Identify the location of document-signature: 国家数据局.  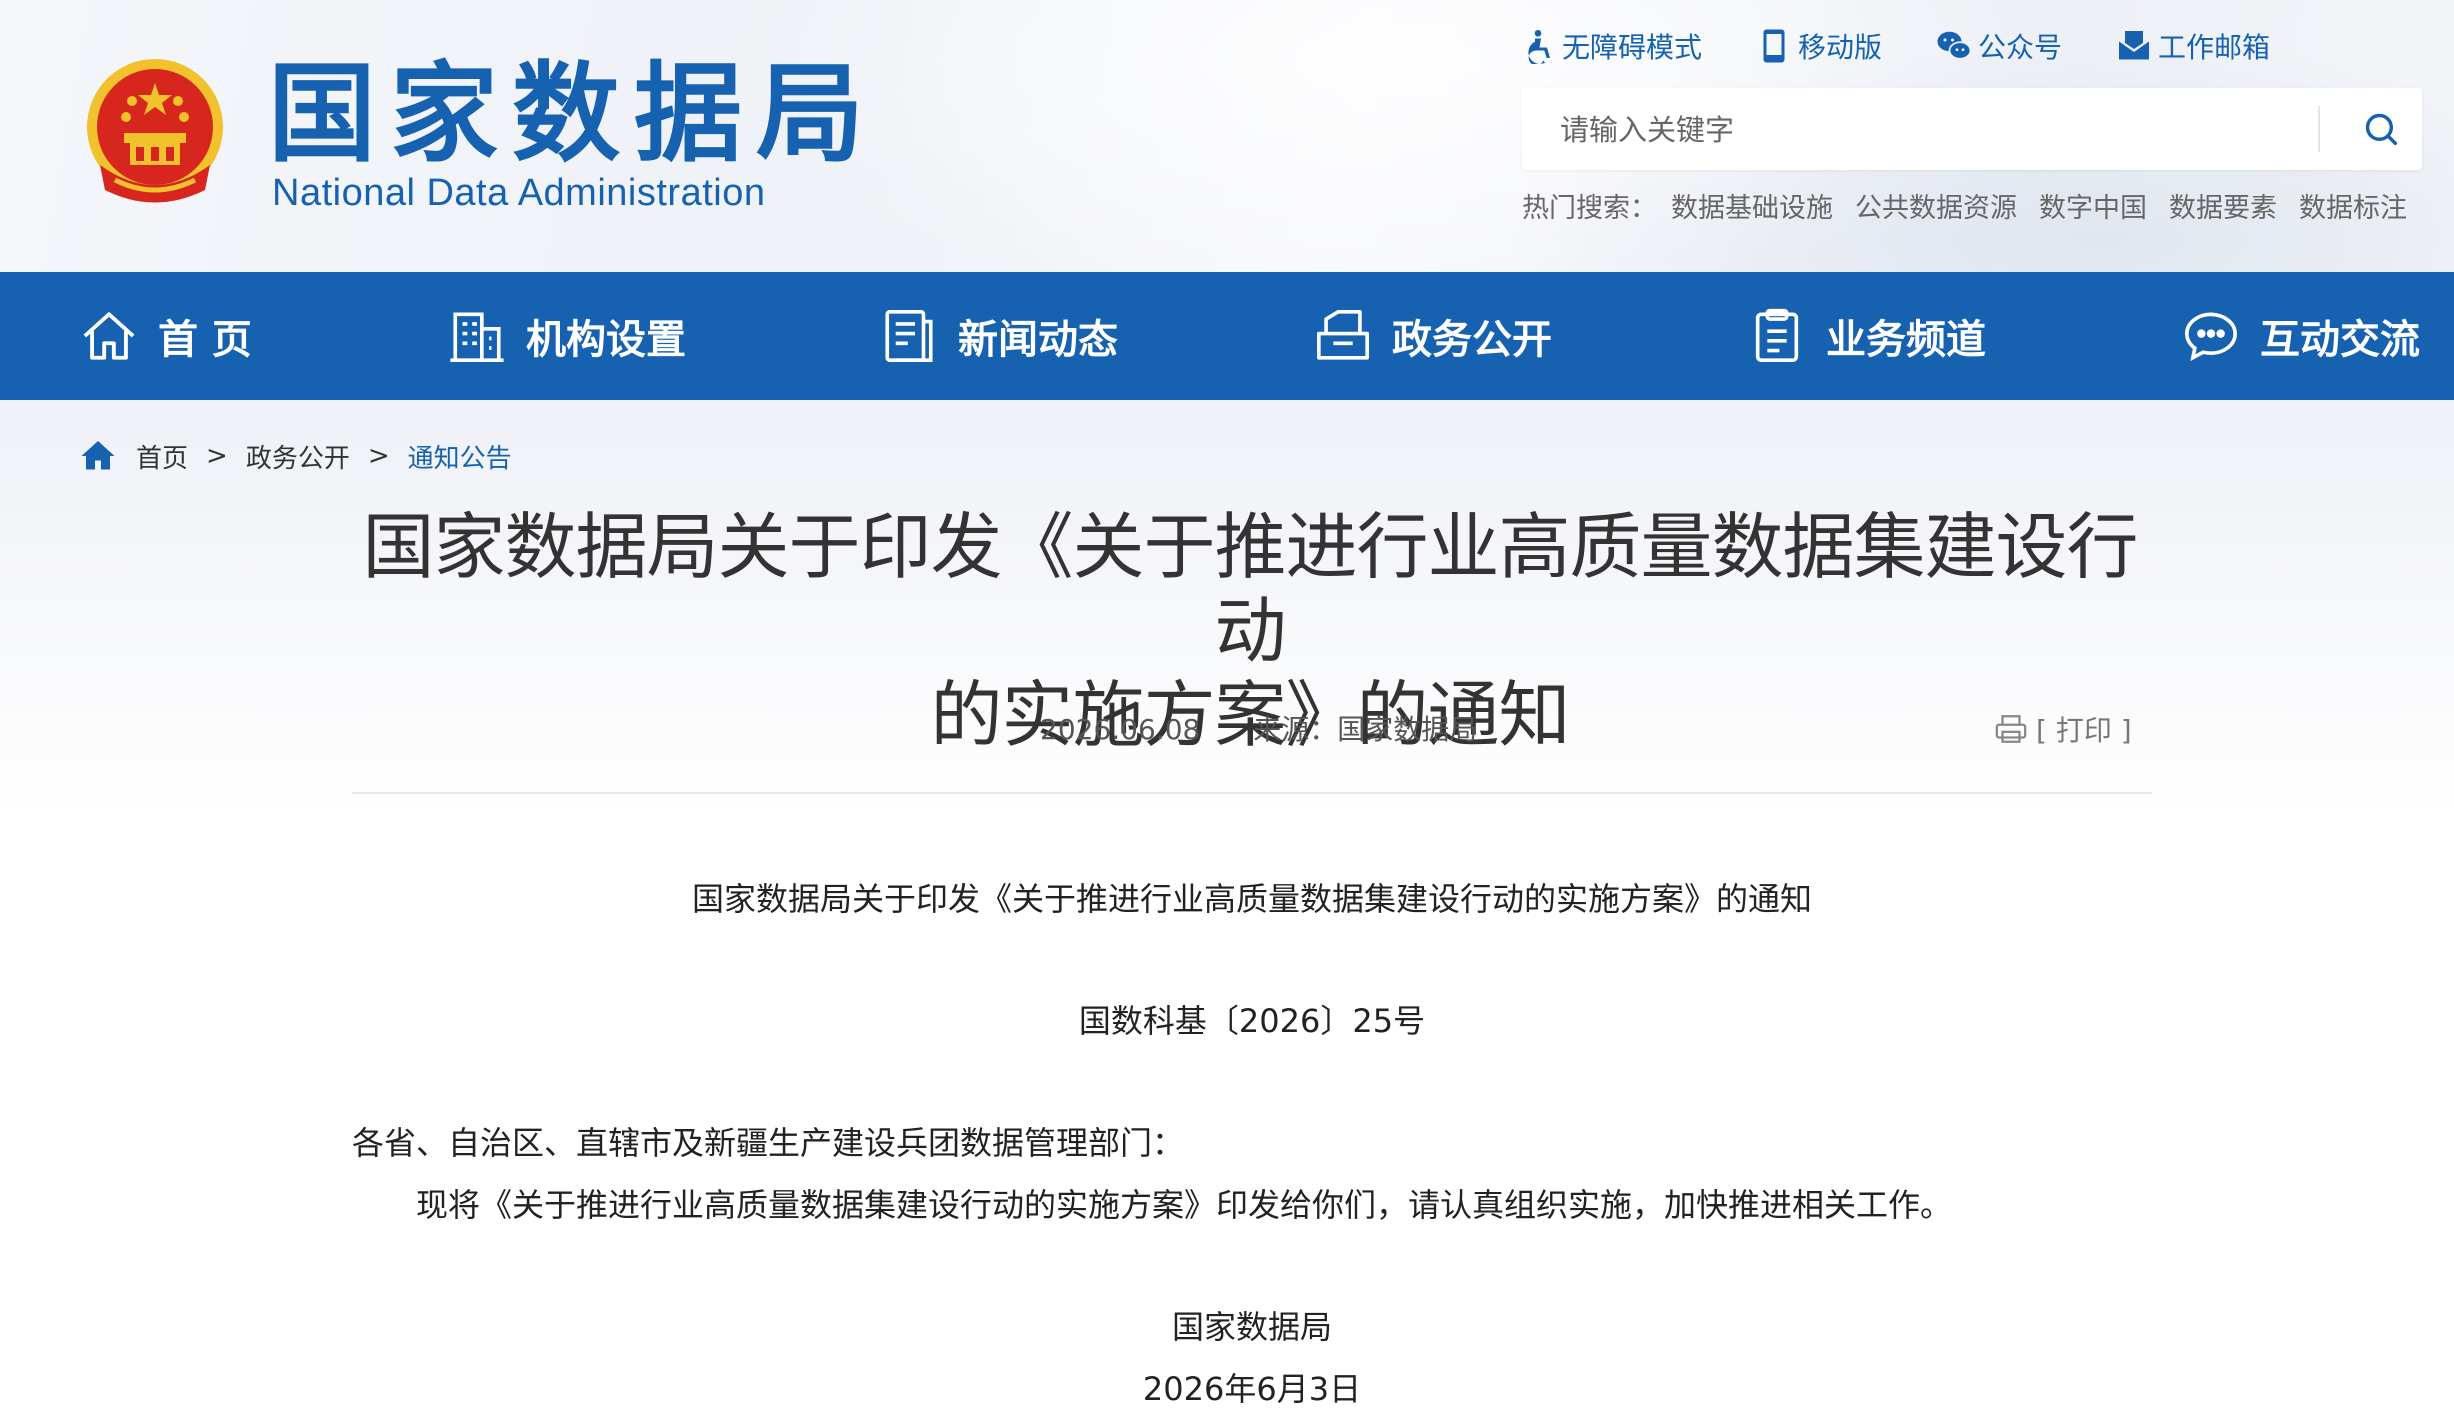
(1251, 1327).